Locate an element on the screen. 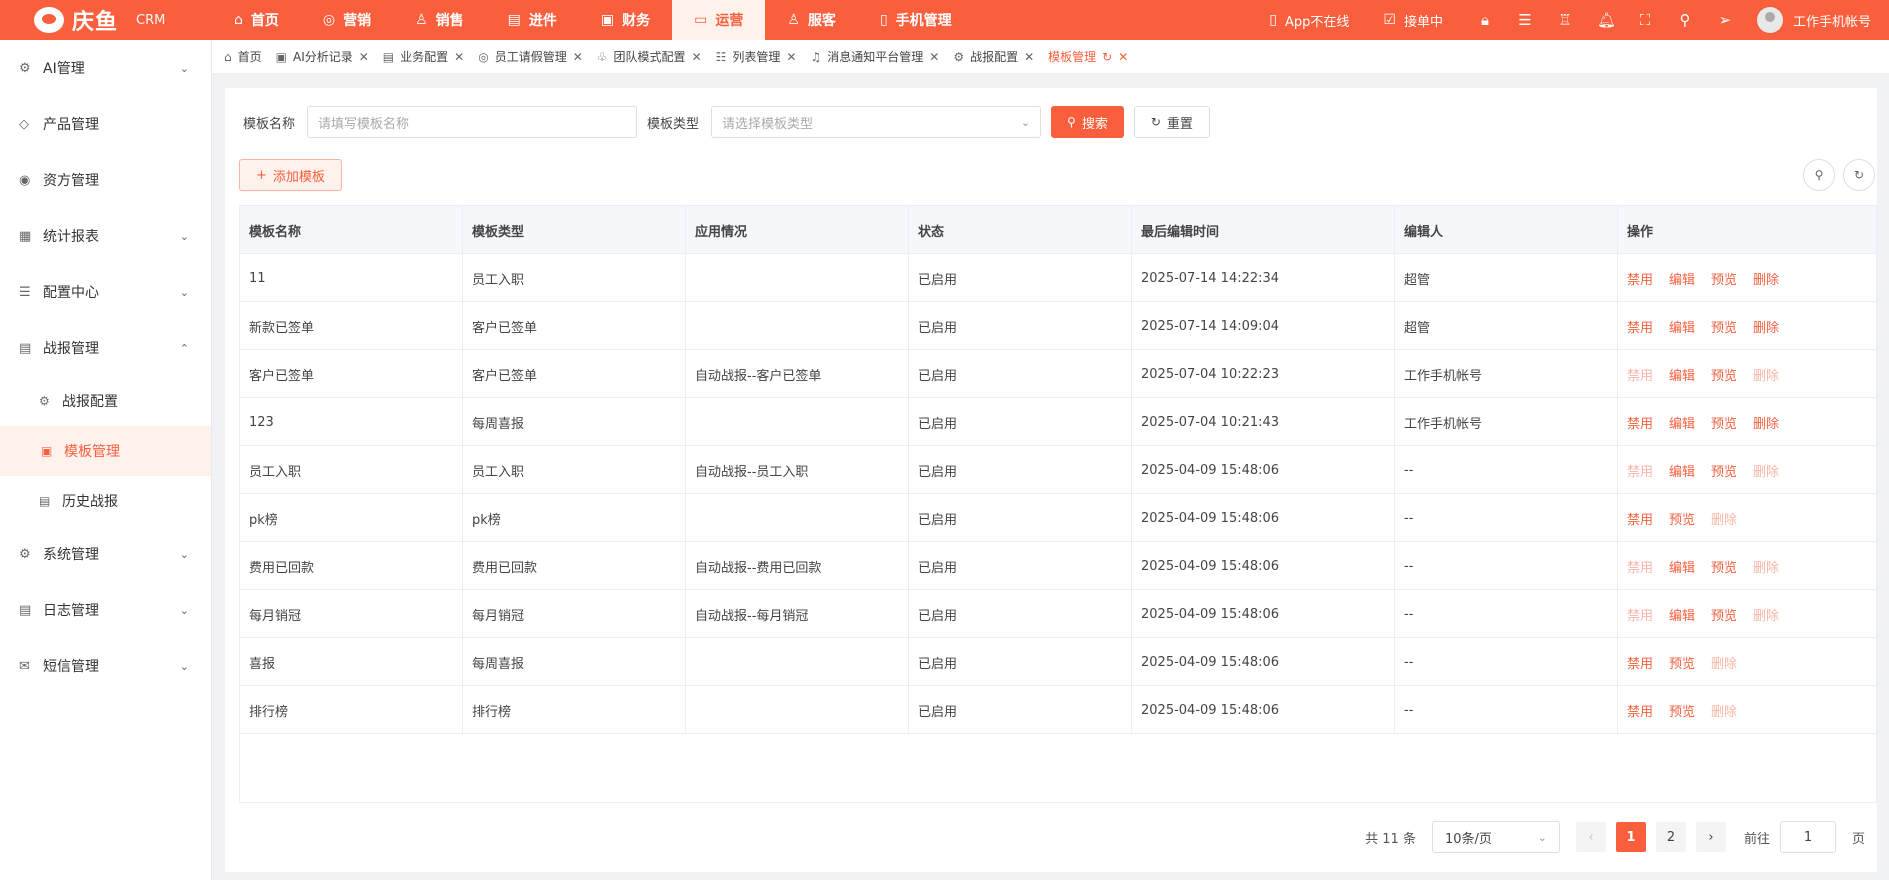 The width and height of the screenshot is (1889, 880). topnav-label: 首页 is located at coordinates (264, 21).